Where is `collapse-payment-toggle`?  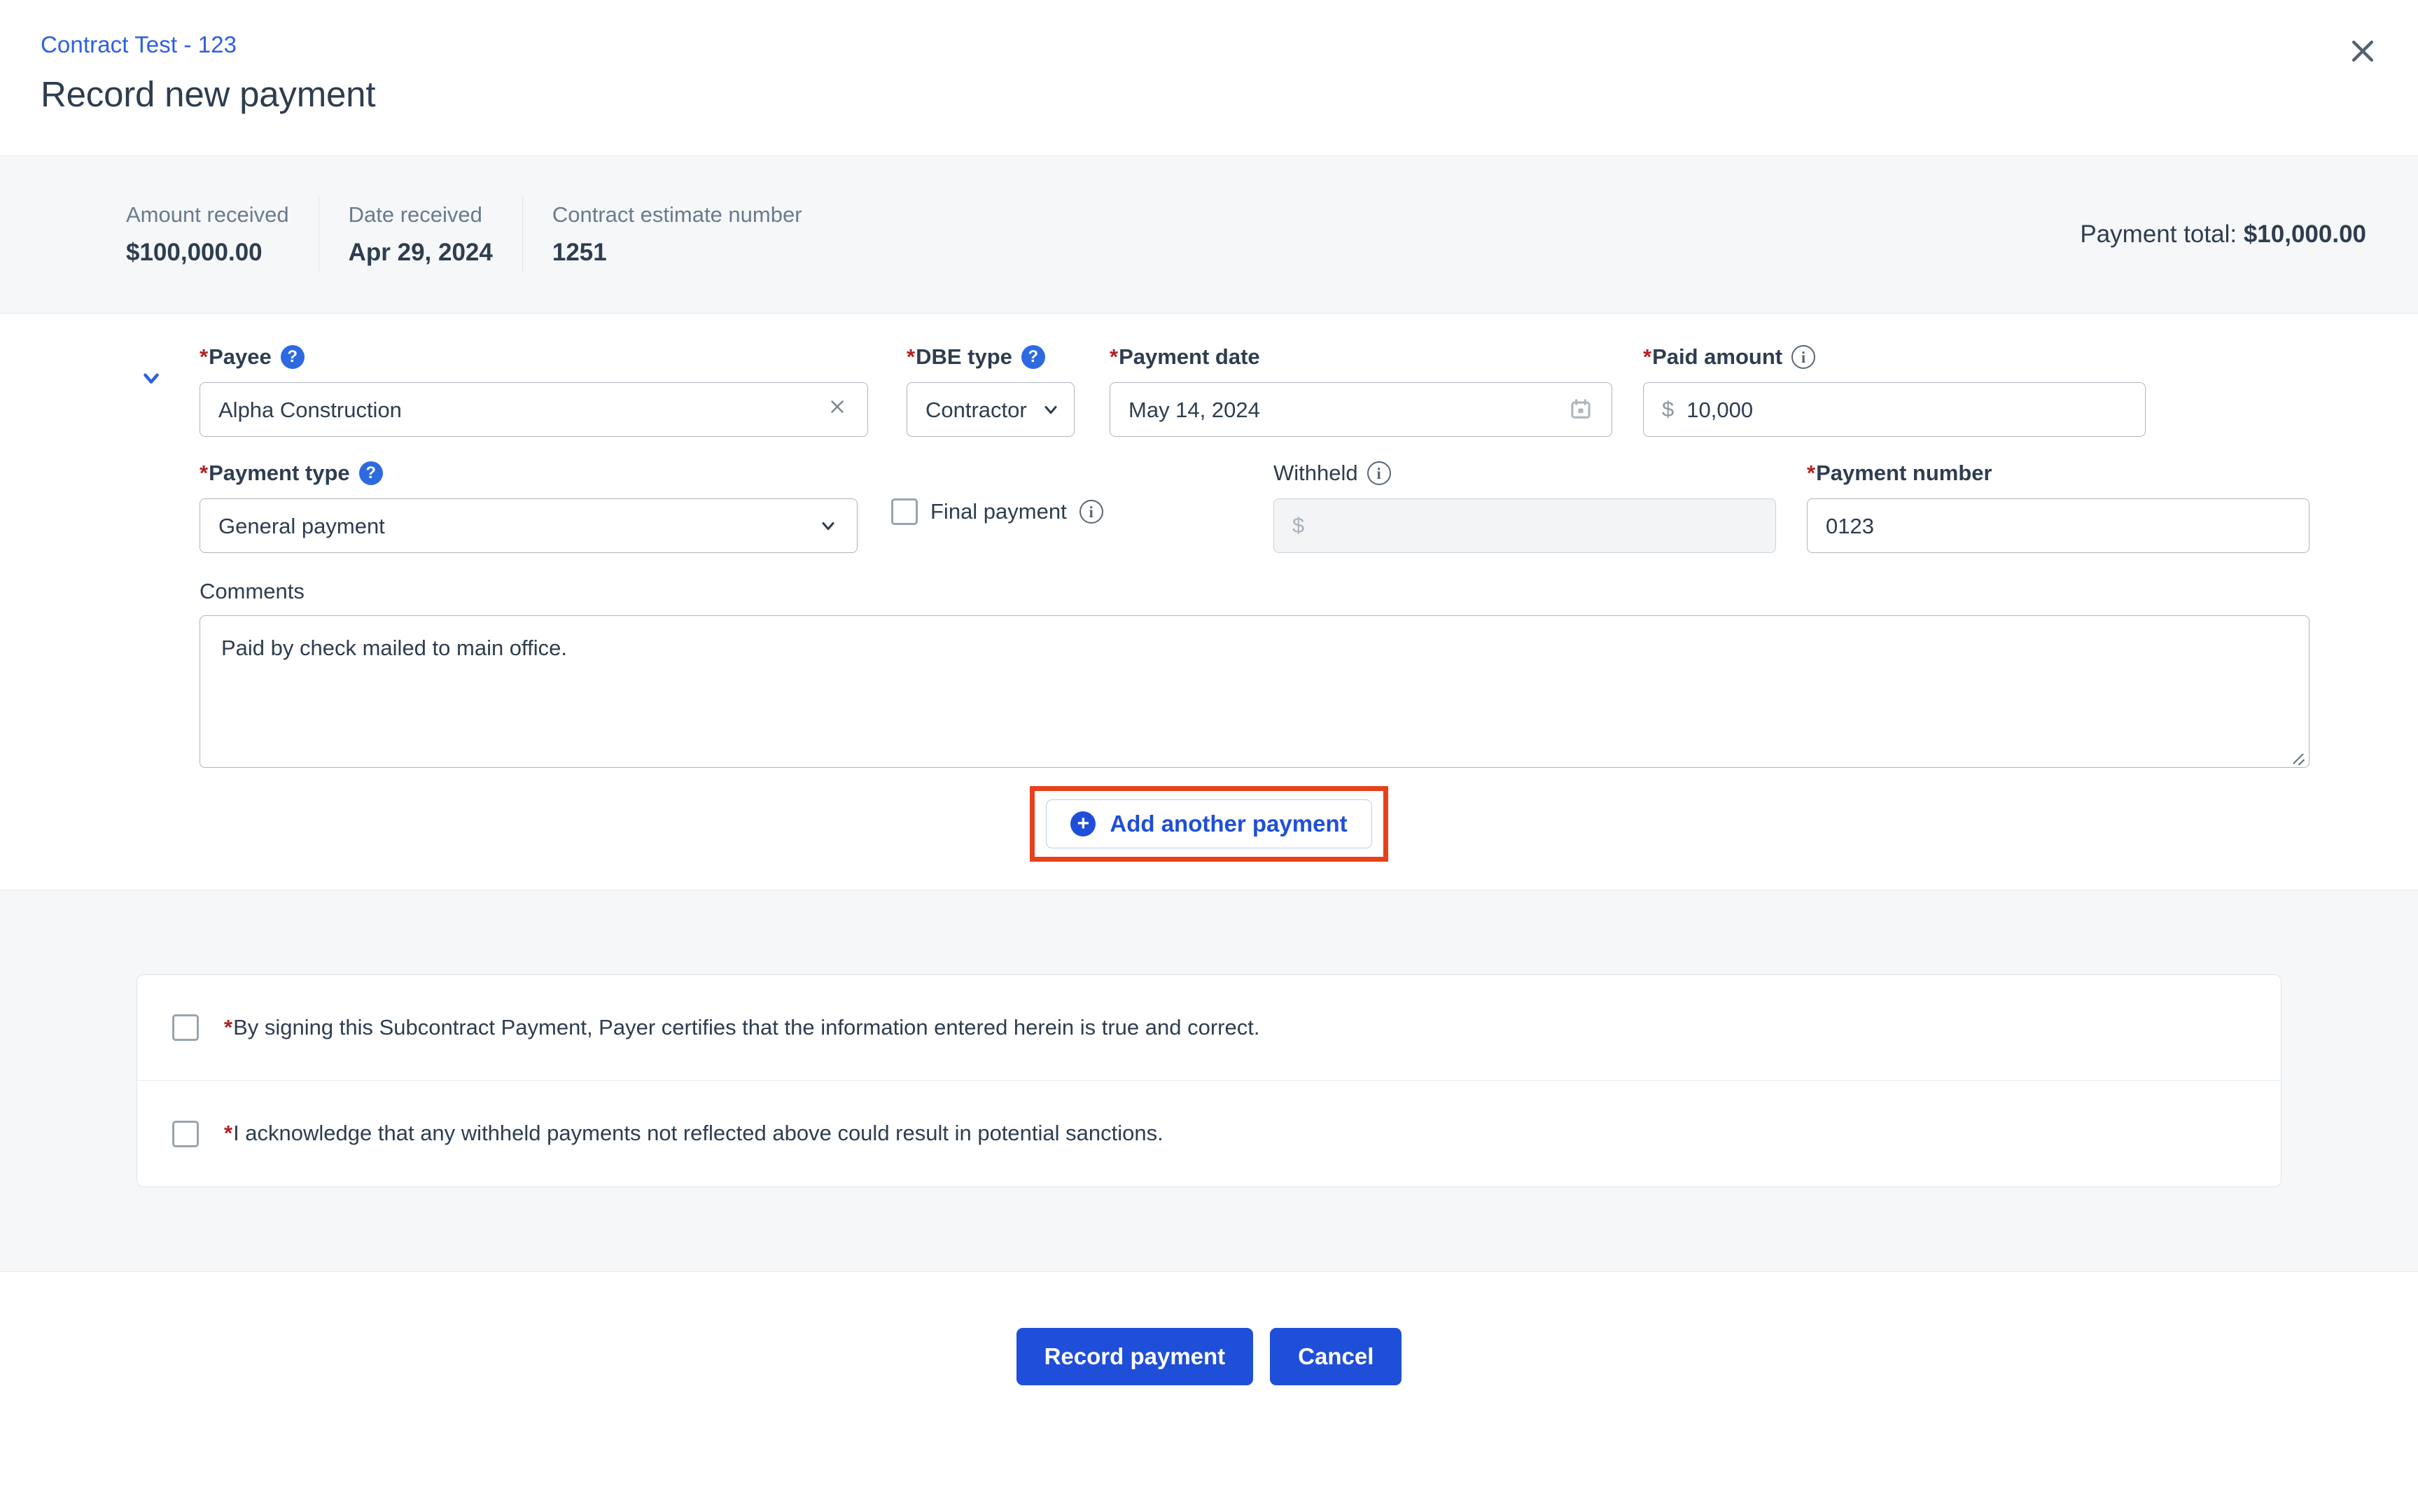 collapse-payment-toggle is located at coordinates (151, 379).